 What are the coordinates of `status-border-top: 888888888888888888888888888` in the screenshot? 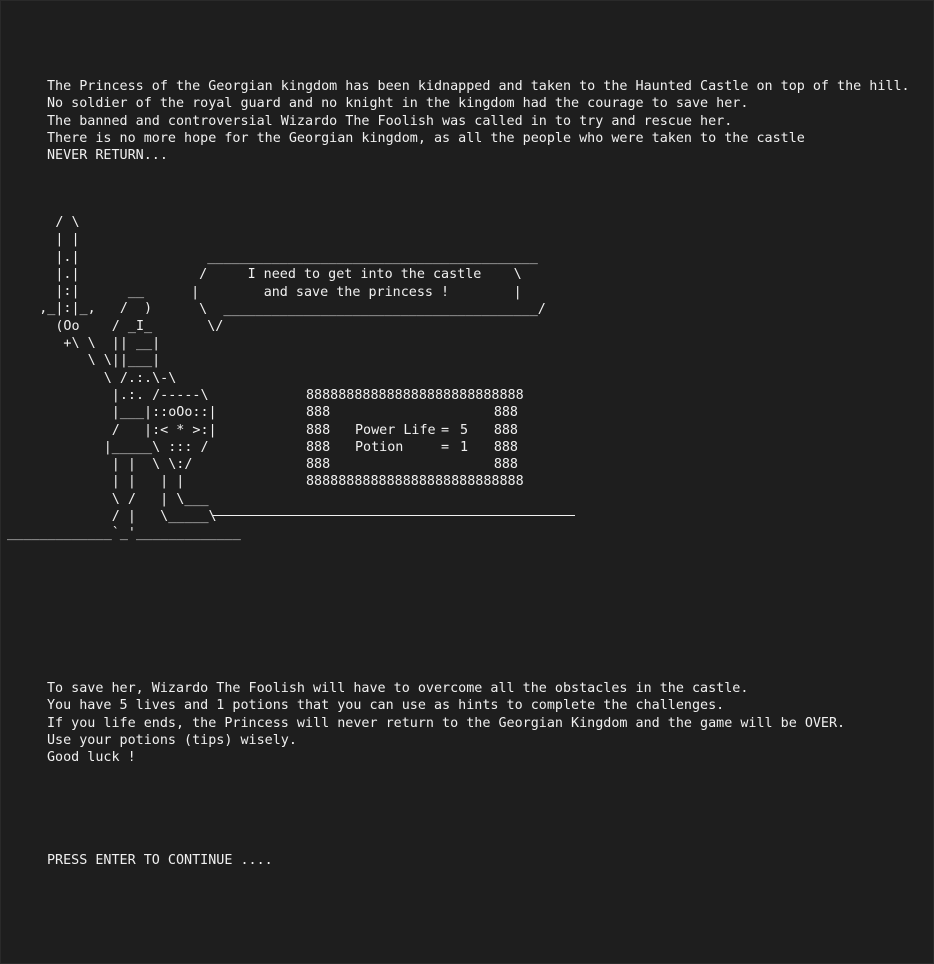 It's located at (415, 395).